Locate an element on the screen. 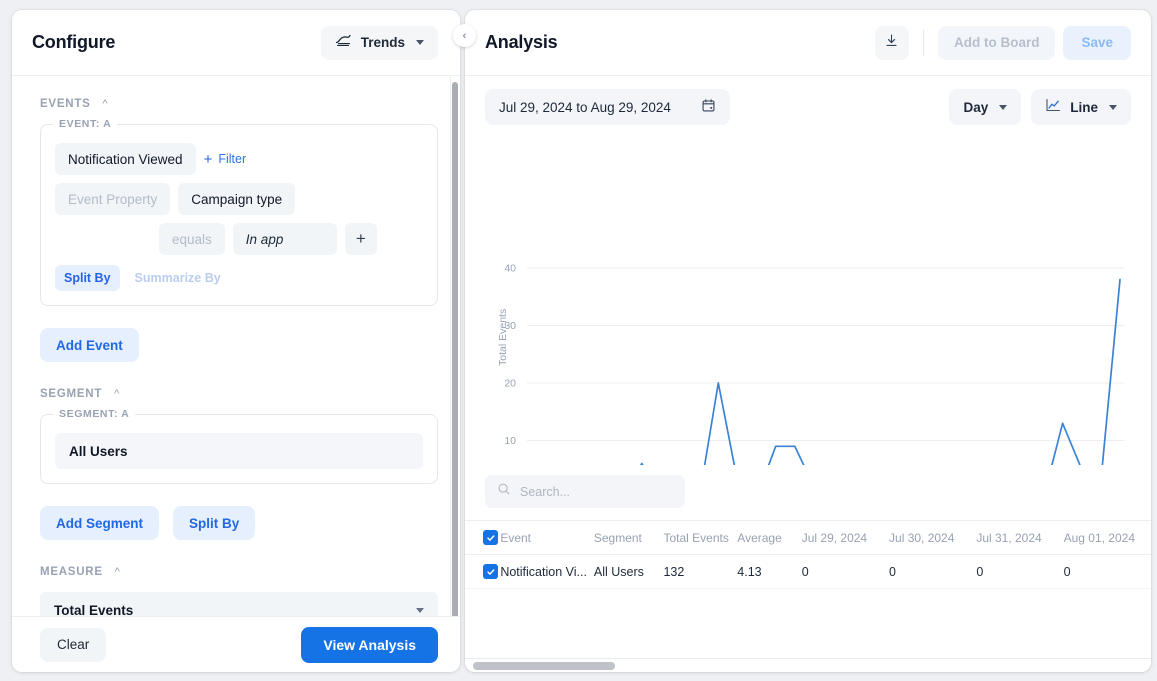 The image size is (1157, 681). collapse-panel-button: ‹ is located at coordinates (464, 35).